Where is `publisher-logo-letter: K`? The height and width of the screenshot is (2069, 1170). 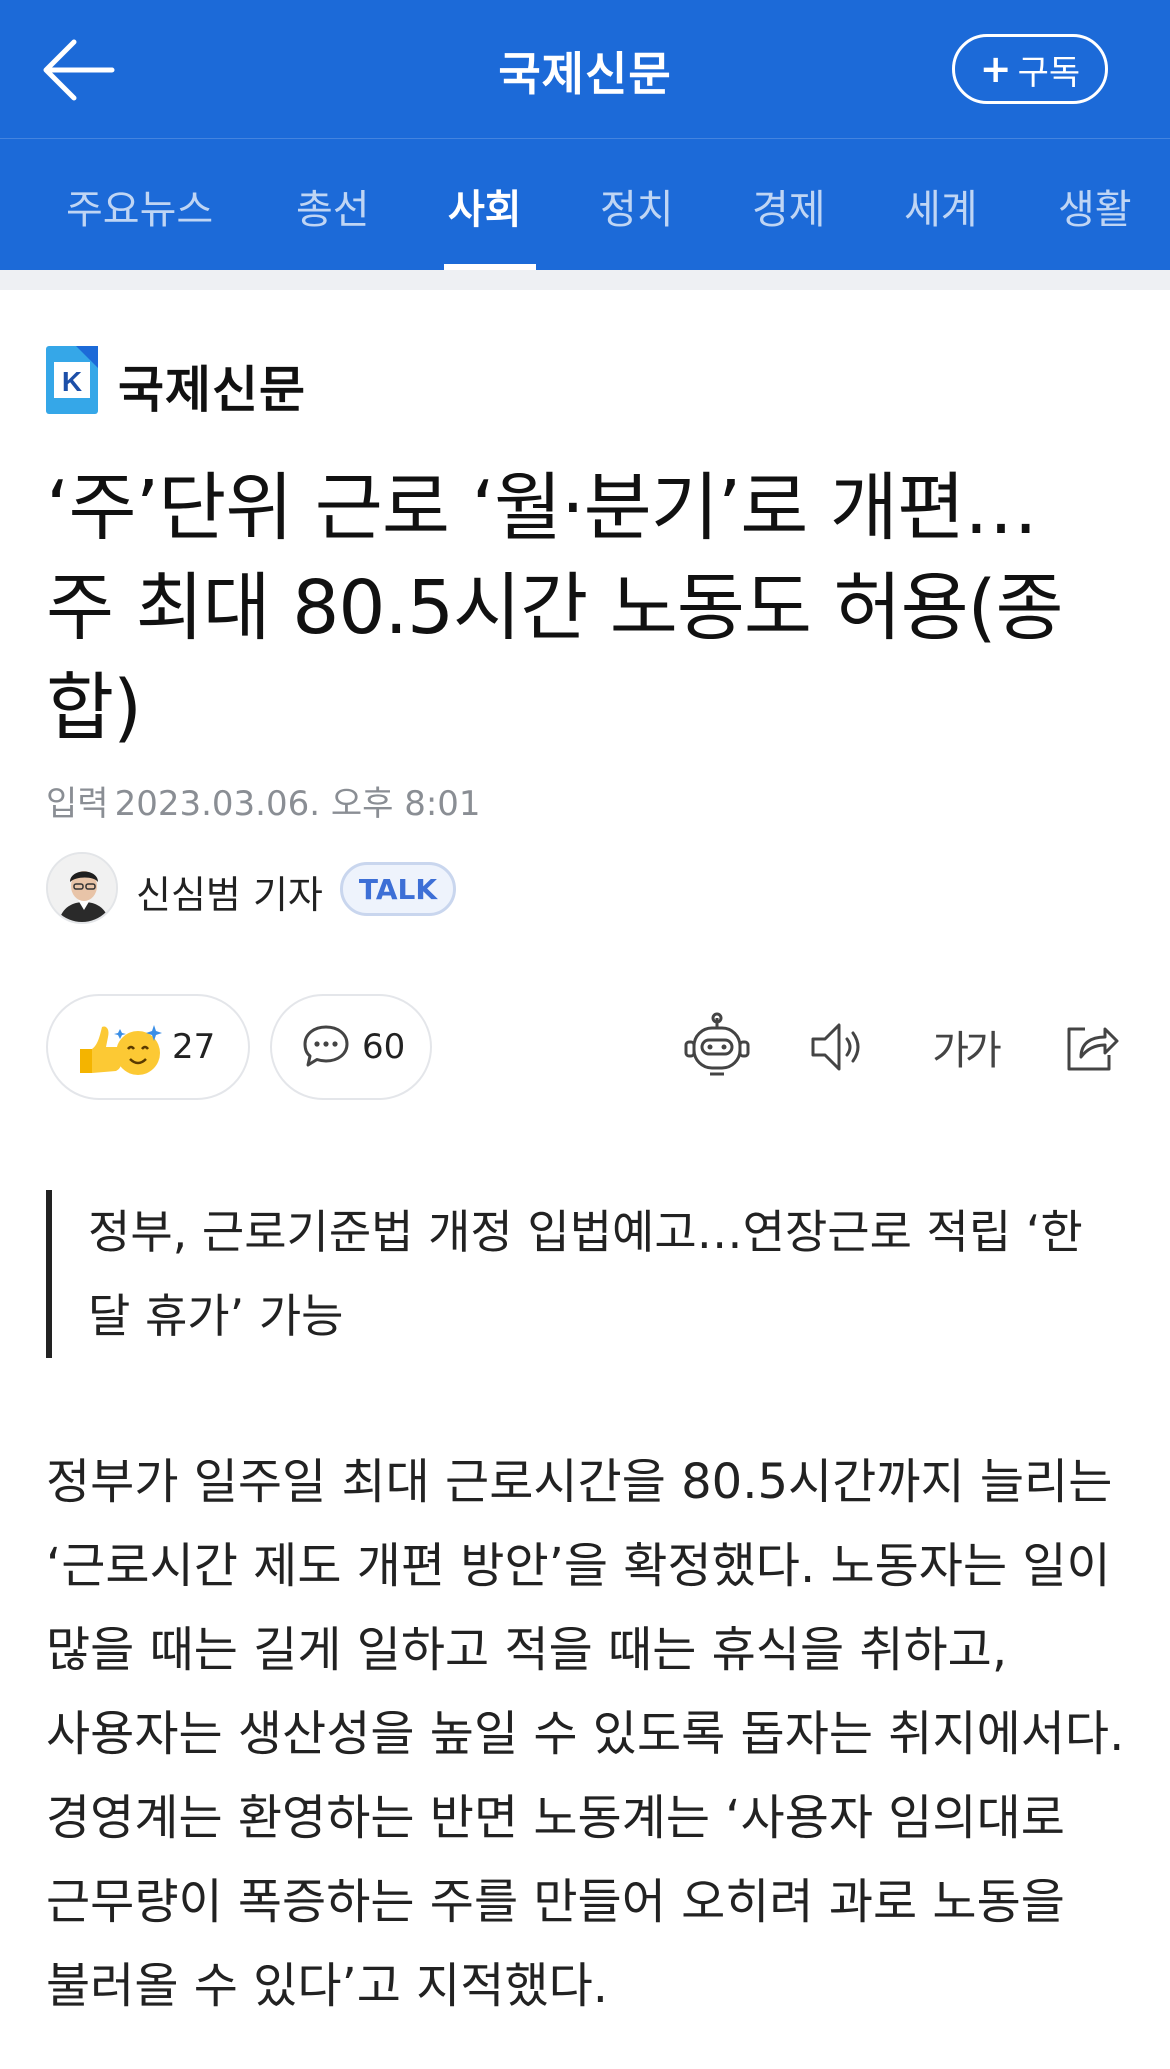
publisher-logo-letter: K is located at coordinates (72, 381).